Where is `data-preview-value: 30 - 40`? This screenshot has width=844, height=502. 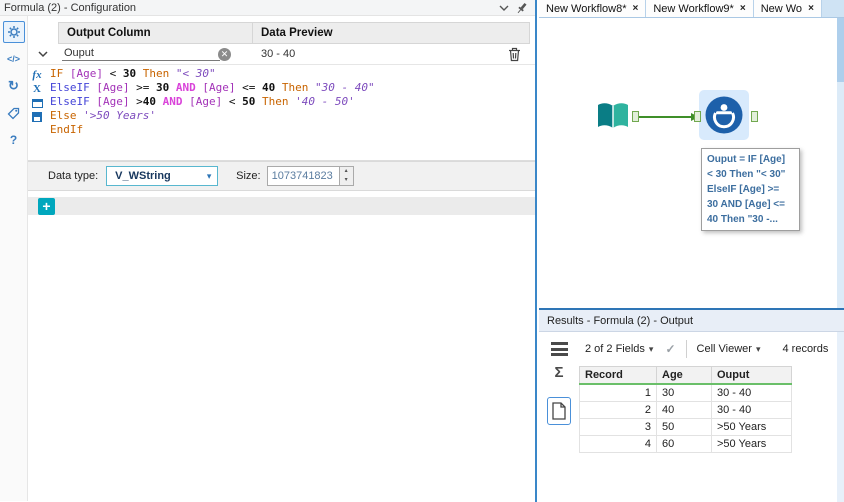
data-preview-value: 30 - 40 is located at coordinates (278, 54).